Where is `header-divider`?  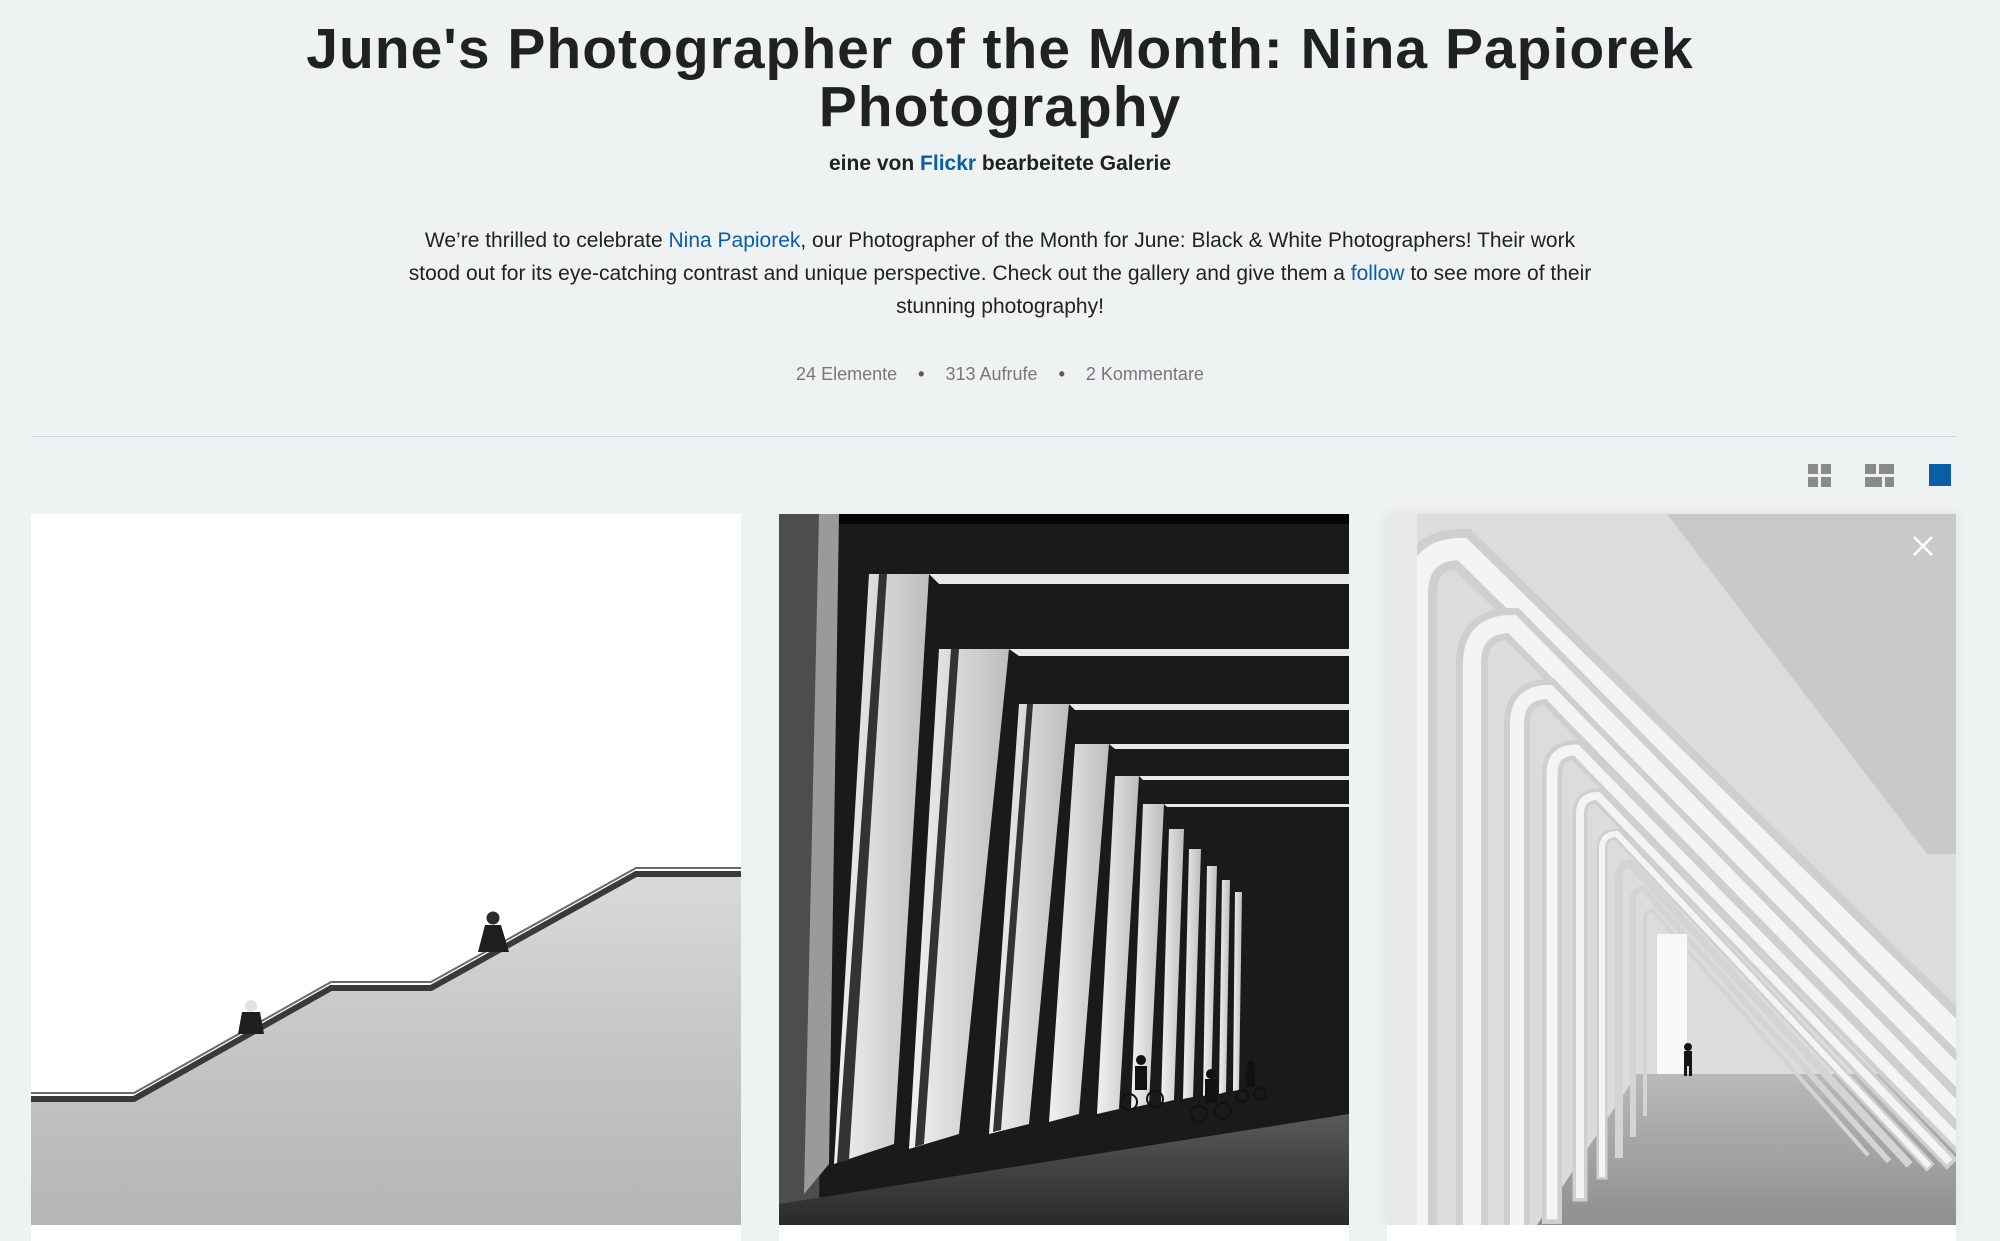
header-divider is located at coordinates (993, 436).